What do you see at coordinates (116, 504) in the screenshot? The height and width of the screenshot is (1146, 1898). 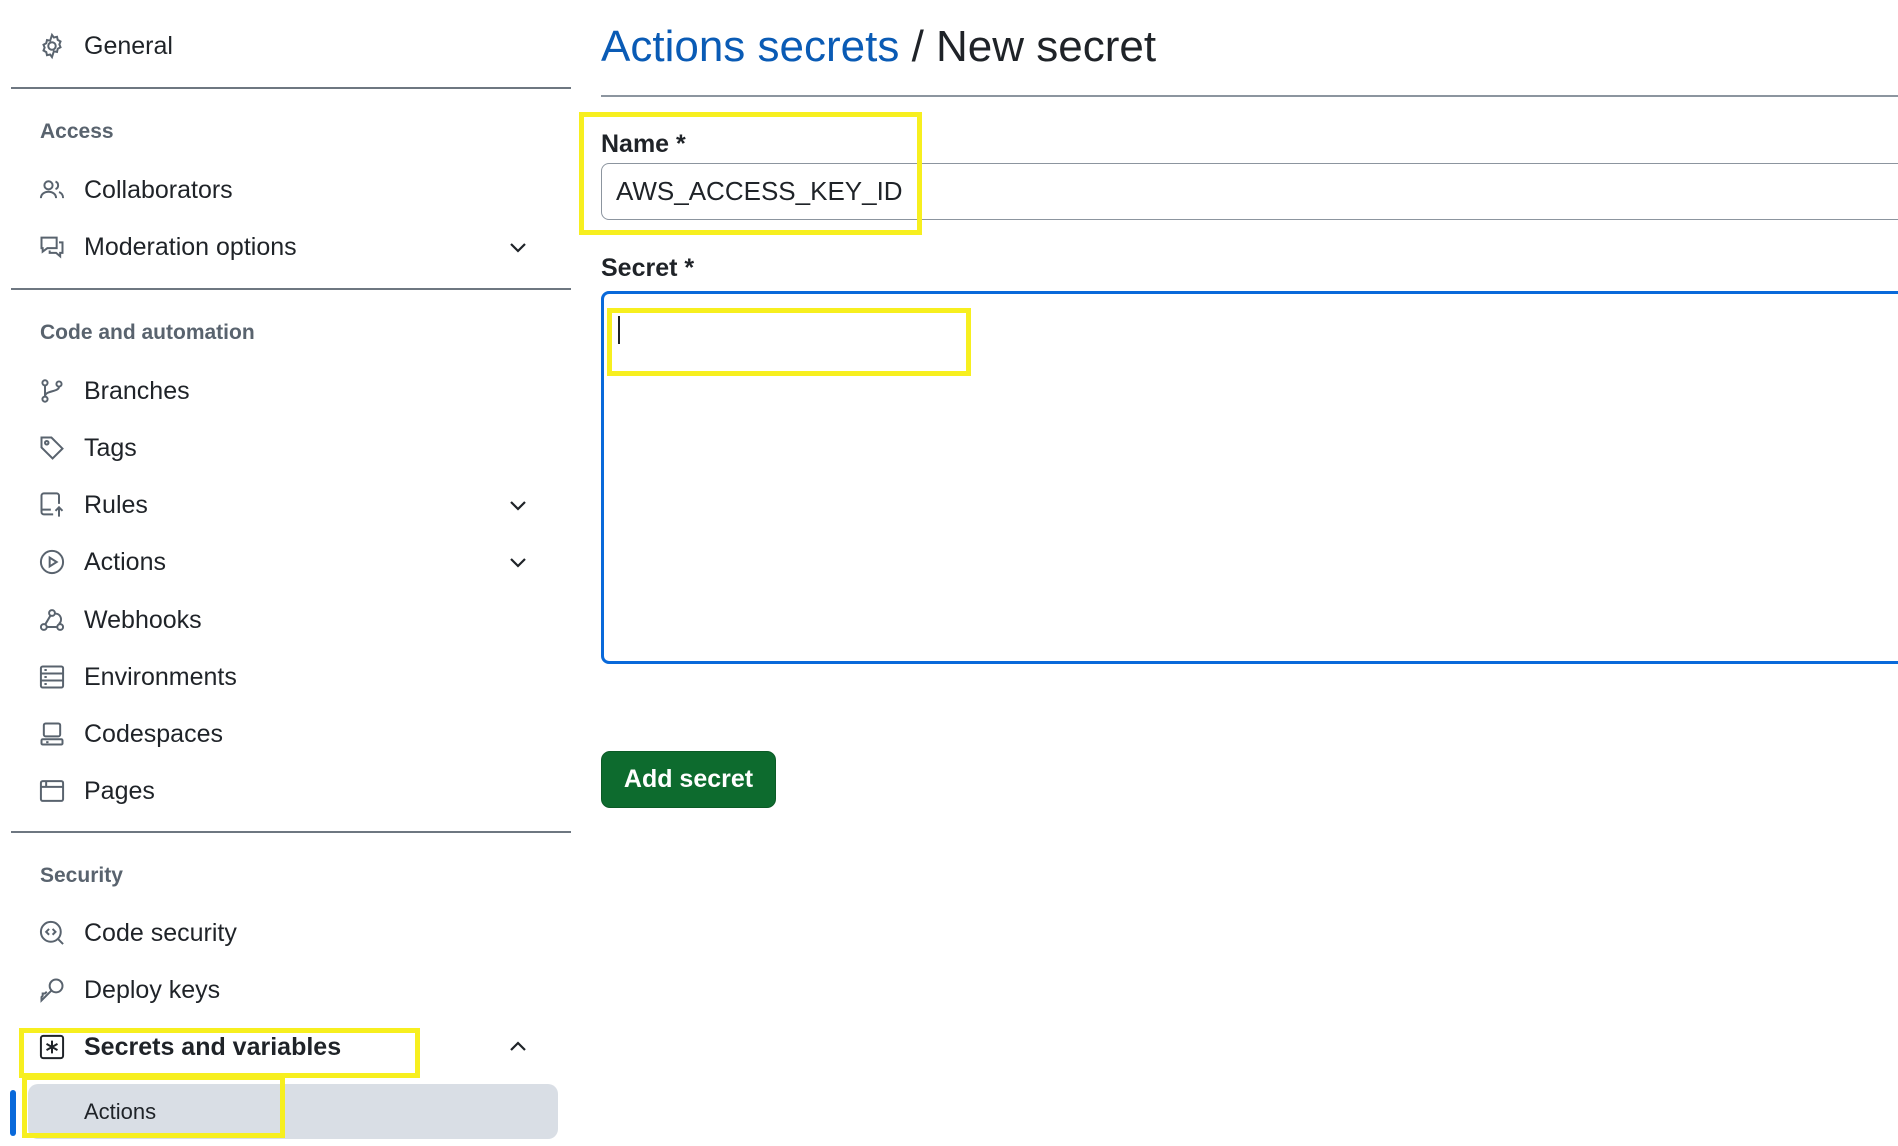 I see `sidebar-item-label: Rules` at bounding box center [116, 504].